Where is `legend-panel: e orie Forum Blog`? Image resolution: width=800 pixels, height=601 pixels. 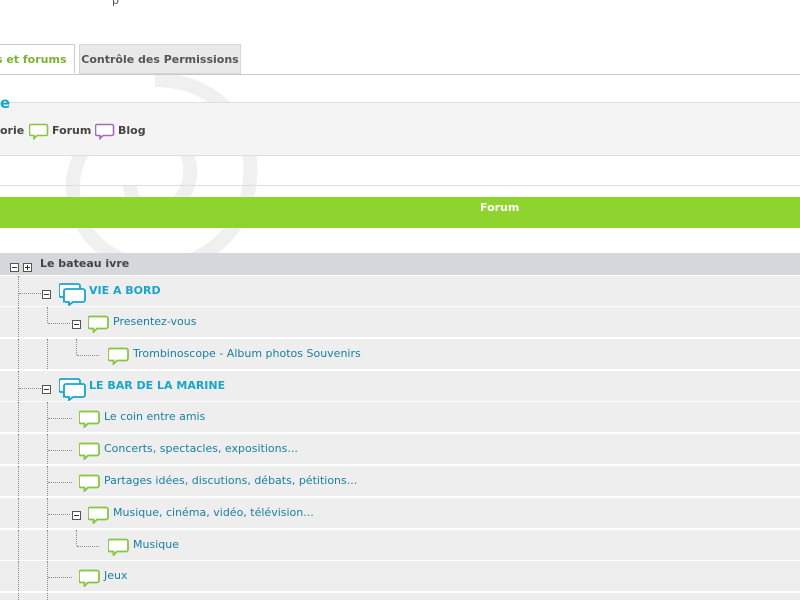
legend-panel: e orie Forum Blog is located at coordinates (400, 125).